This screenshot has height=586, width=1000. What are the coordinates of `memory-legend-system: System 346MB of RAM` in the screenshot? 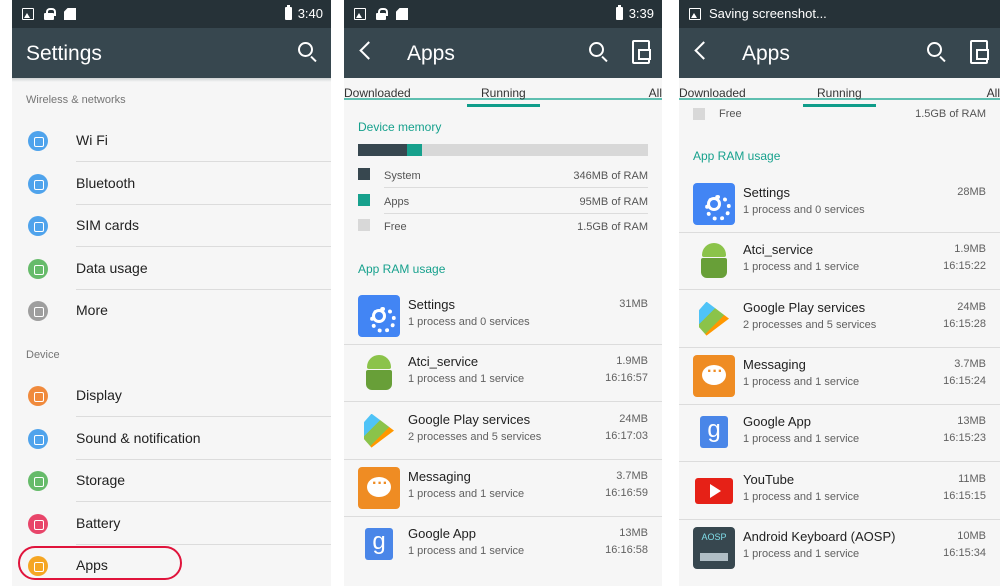 It's located at (503, 175).